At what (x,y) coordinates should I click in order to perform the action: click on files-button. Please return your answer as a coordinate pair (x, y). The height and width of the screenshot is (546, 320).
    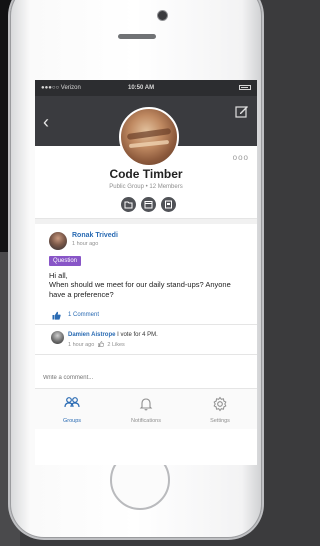
    Looking at the image, I should click on (128, 204).